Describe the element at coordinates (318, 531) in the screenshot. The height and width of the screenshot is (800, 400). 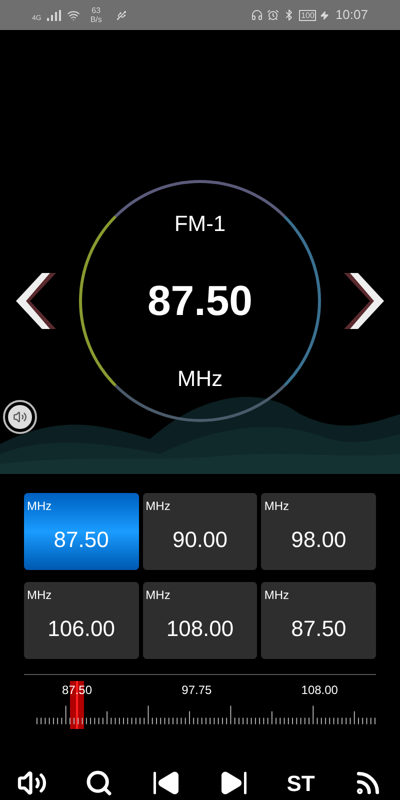
I see `preset-button: MHz 98.00` at that location.